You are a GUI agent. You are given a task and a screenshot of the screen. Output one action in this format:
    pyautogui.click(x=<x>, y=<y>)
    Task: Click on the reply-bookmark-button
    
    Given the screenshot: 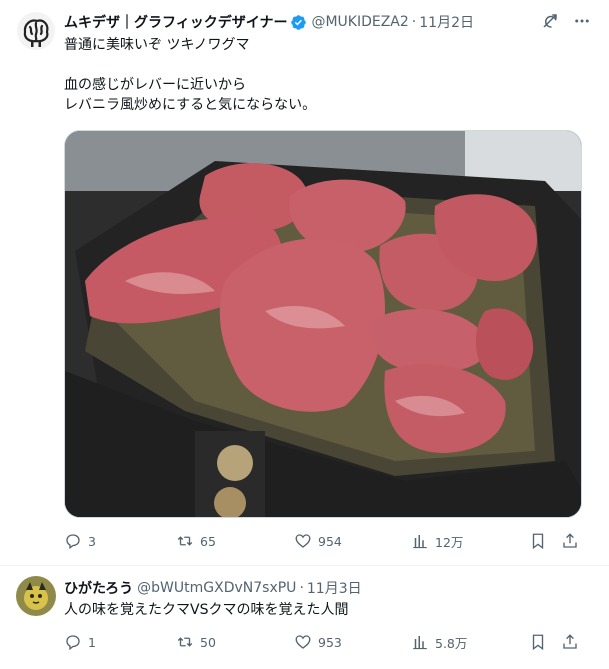 What is the action you would take?
    pyautogui.click(x=545, y=642)
    